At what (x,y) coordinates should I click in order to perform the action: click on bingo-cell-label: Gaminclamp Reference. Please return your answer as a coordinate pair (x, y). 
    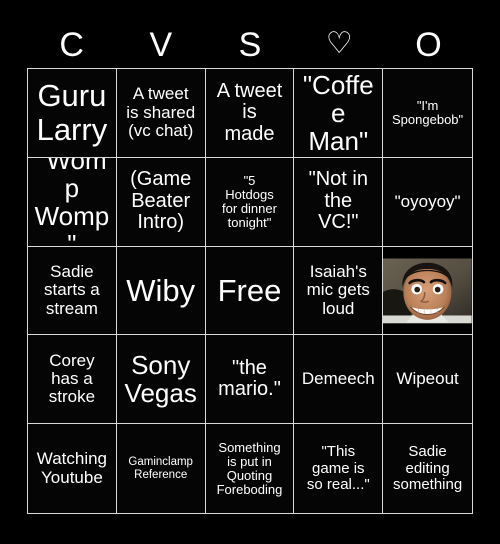
    Looking at the image, I should click on (160, 468).